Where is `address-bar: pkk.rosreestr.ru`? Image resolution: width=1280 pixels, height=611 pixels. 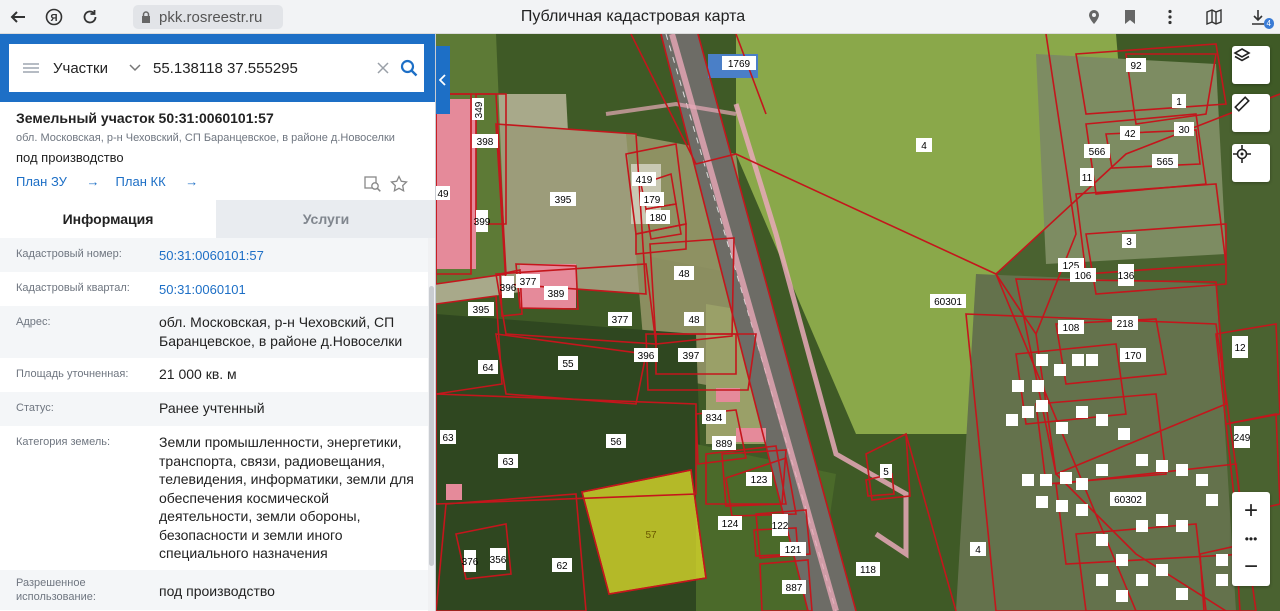
address-bar: pkk.rosreestr.ru is located at coordinates (208, 17).